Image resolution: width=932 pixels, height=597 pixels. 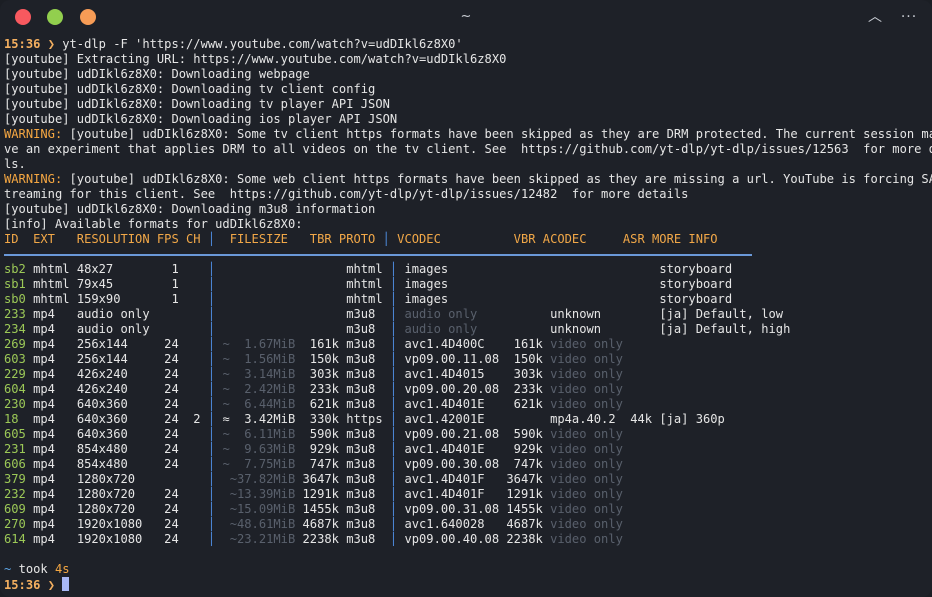 I want to click on format-id: 269, so click(x=19, y=344).